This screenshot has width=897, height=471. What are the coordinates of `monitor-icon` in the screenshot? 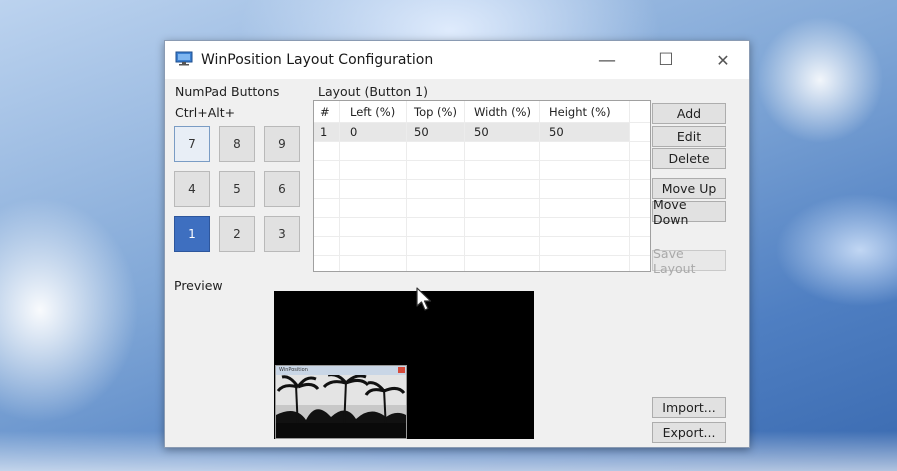 It's located at (184, 58).